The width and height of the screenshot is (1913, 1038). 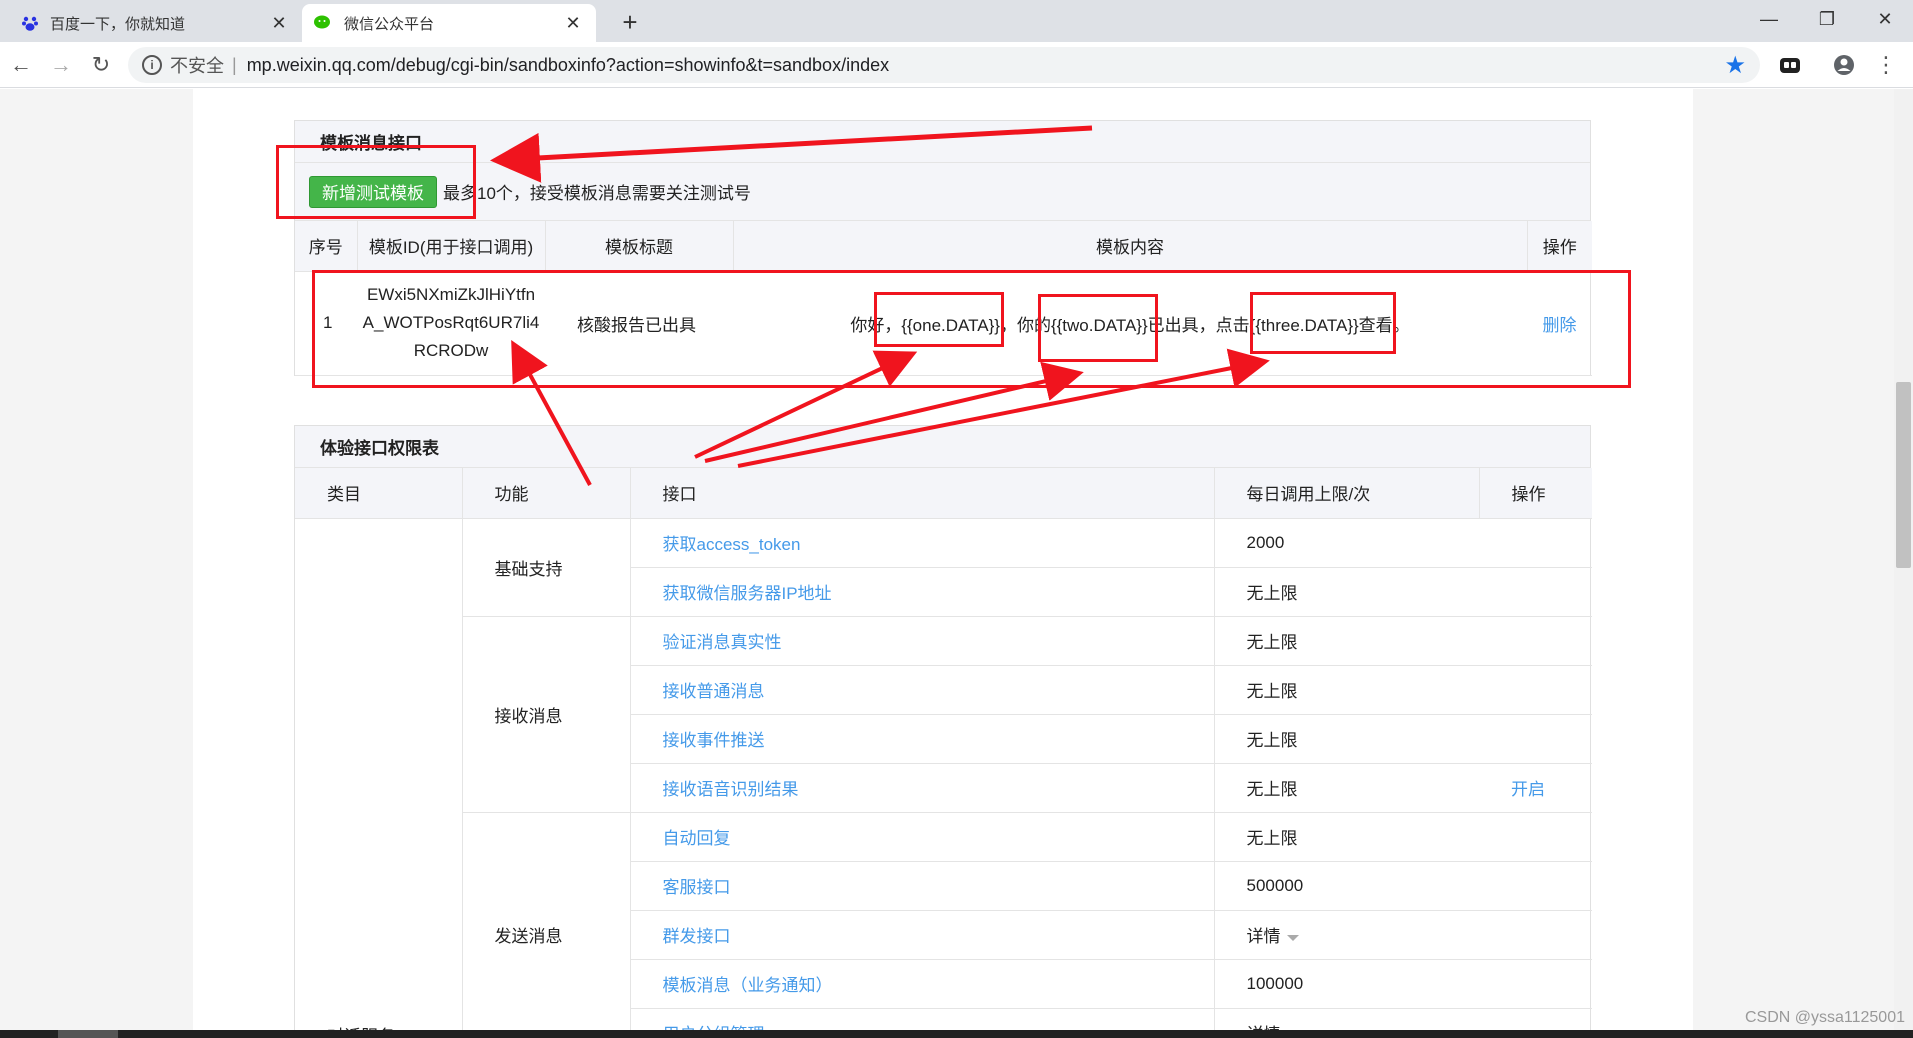 I want to click on scrollbar-thumb, so click(x=1903, y=475).